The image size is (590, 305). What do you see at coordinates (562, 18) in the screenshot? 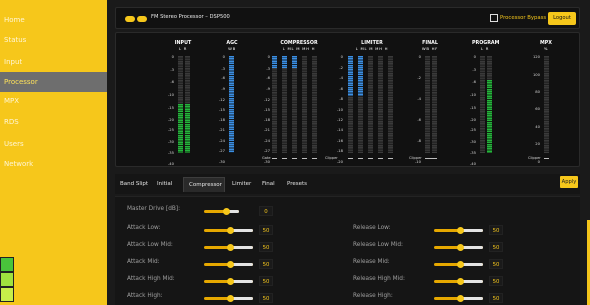
I see `logout-button: Logout` at bounding box center [562, 18].